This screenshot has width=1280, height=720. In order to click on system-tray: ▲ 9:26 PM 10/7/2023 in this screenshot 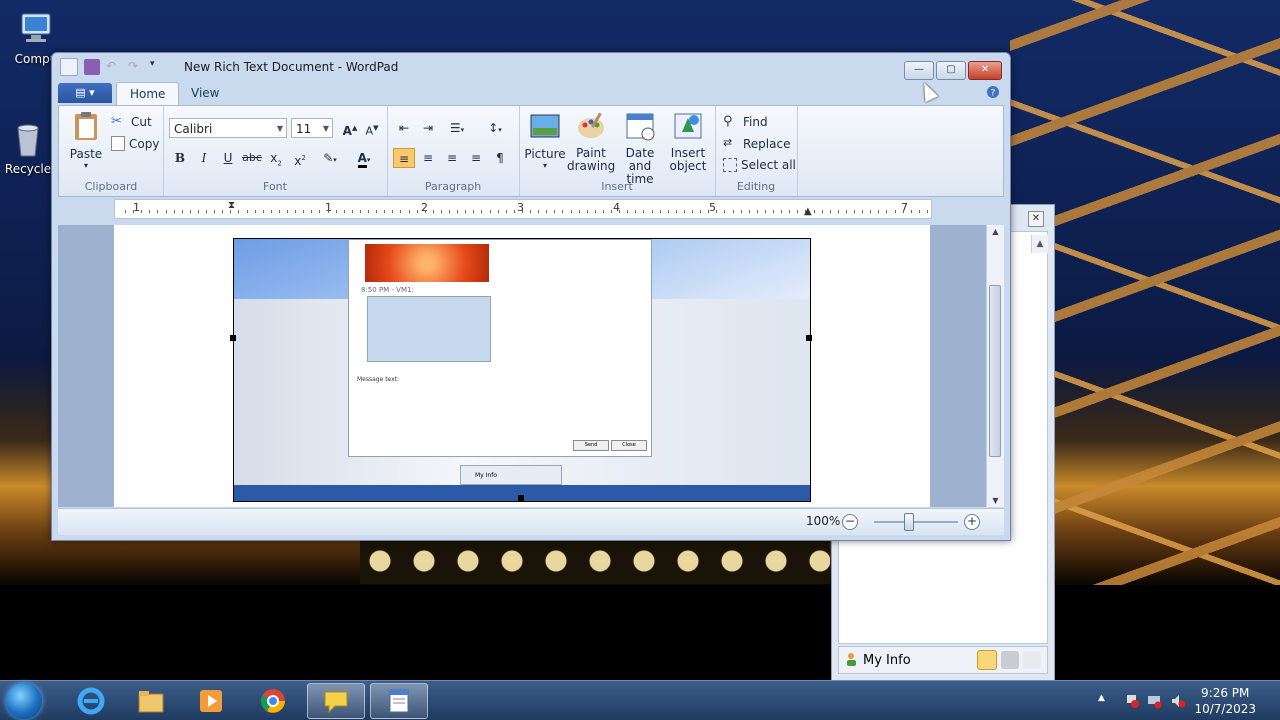, I will do `click(1180, 700)`.